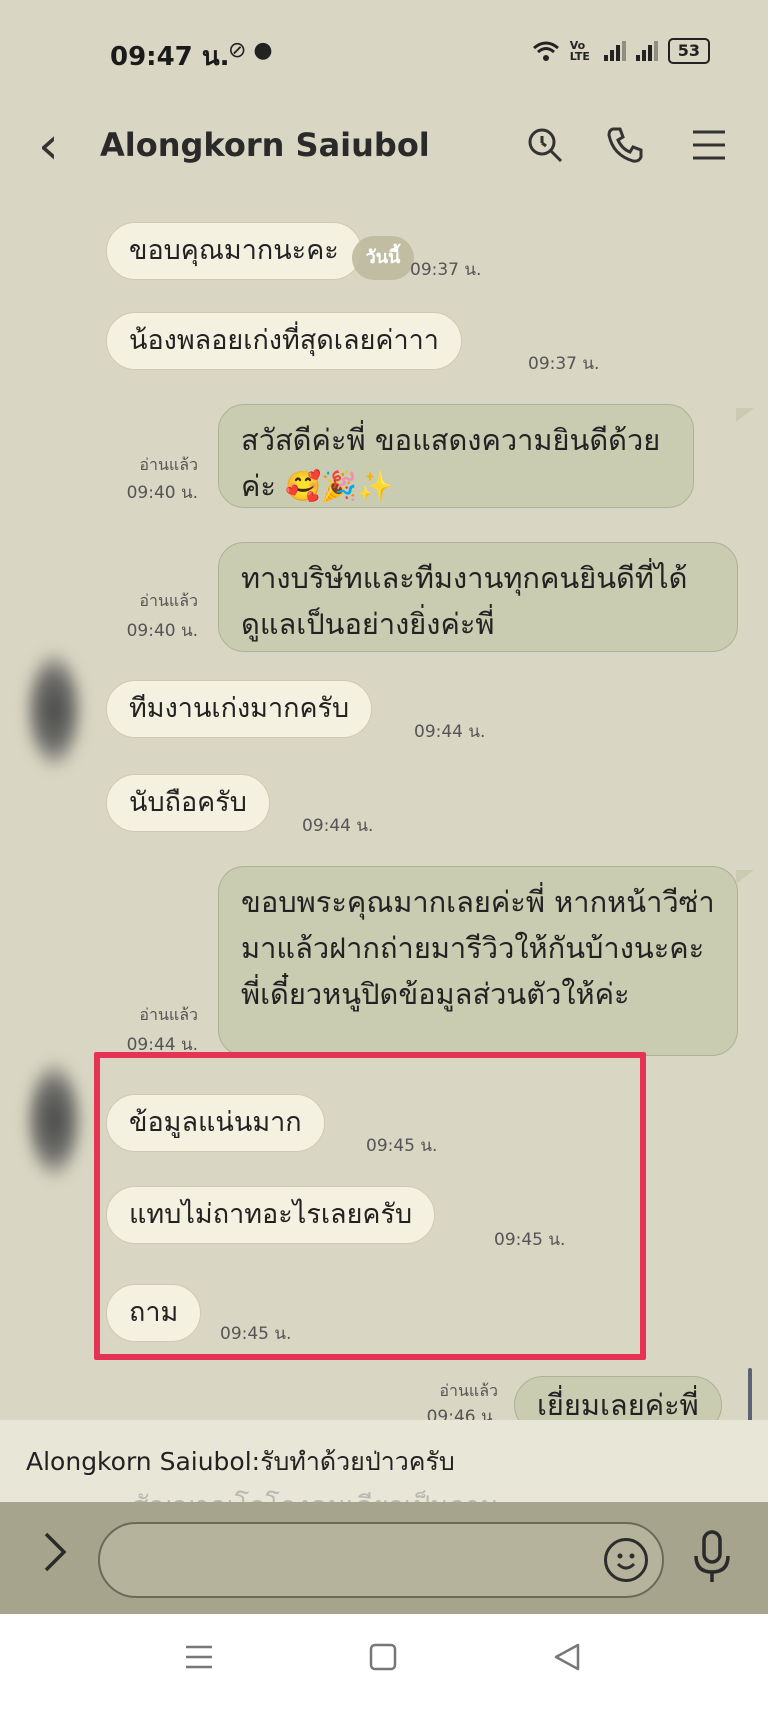 The image size is (768, 1709). What do you see at coordinates (567, 1659) in the screenshot?
I see `back-icon` at bounding box center [567, 1659].